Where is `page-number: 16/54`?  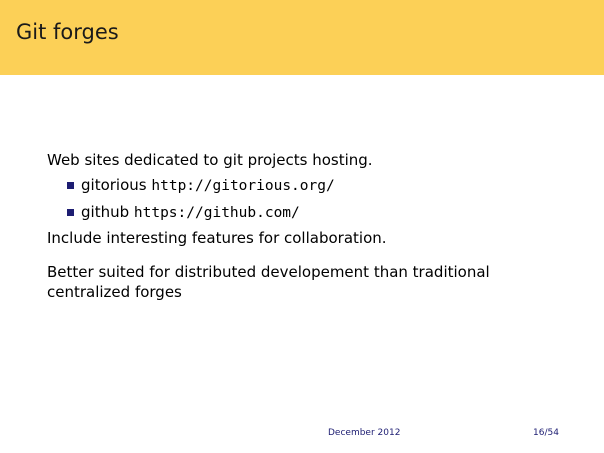
page-number: 16/54 is located at coordinates (546, 433).